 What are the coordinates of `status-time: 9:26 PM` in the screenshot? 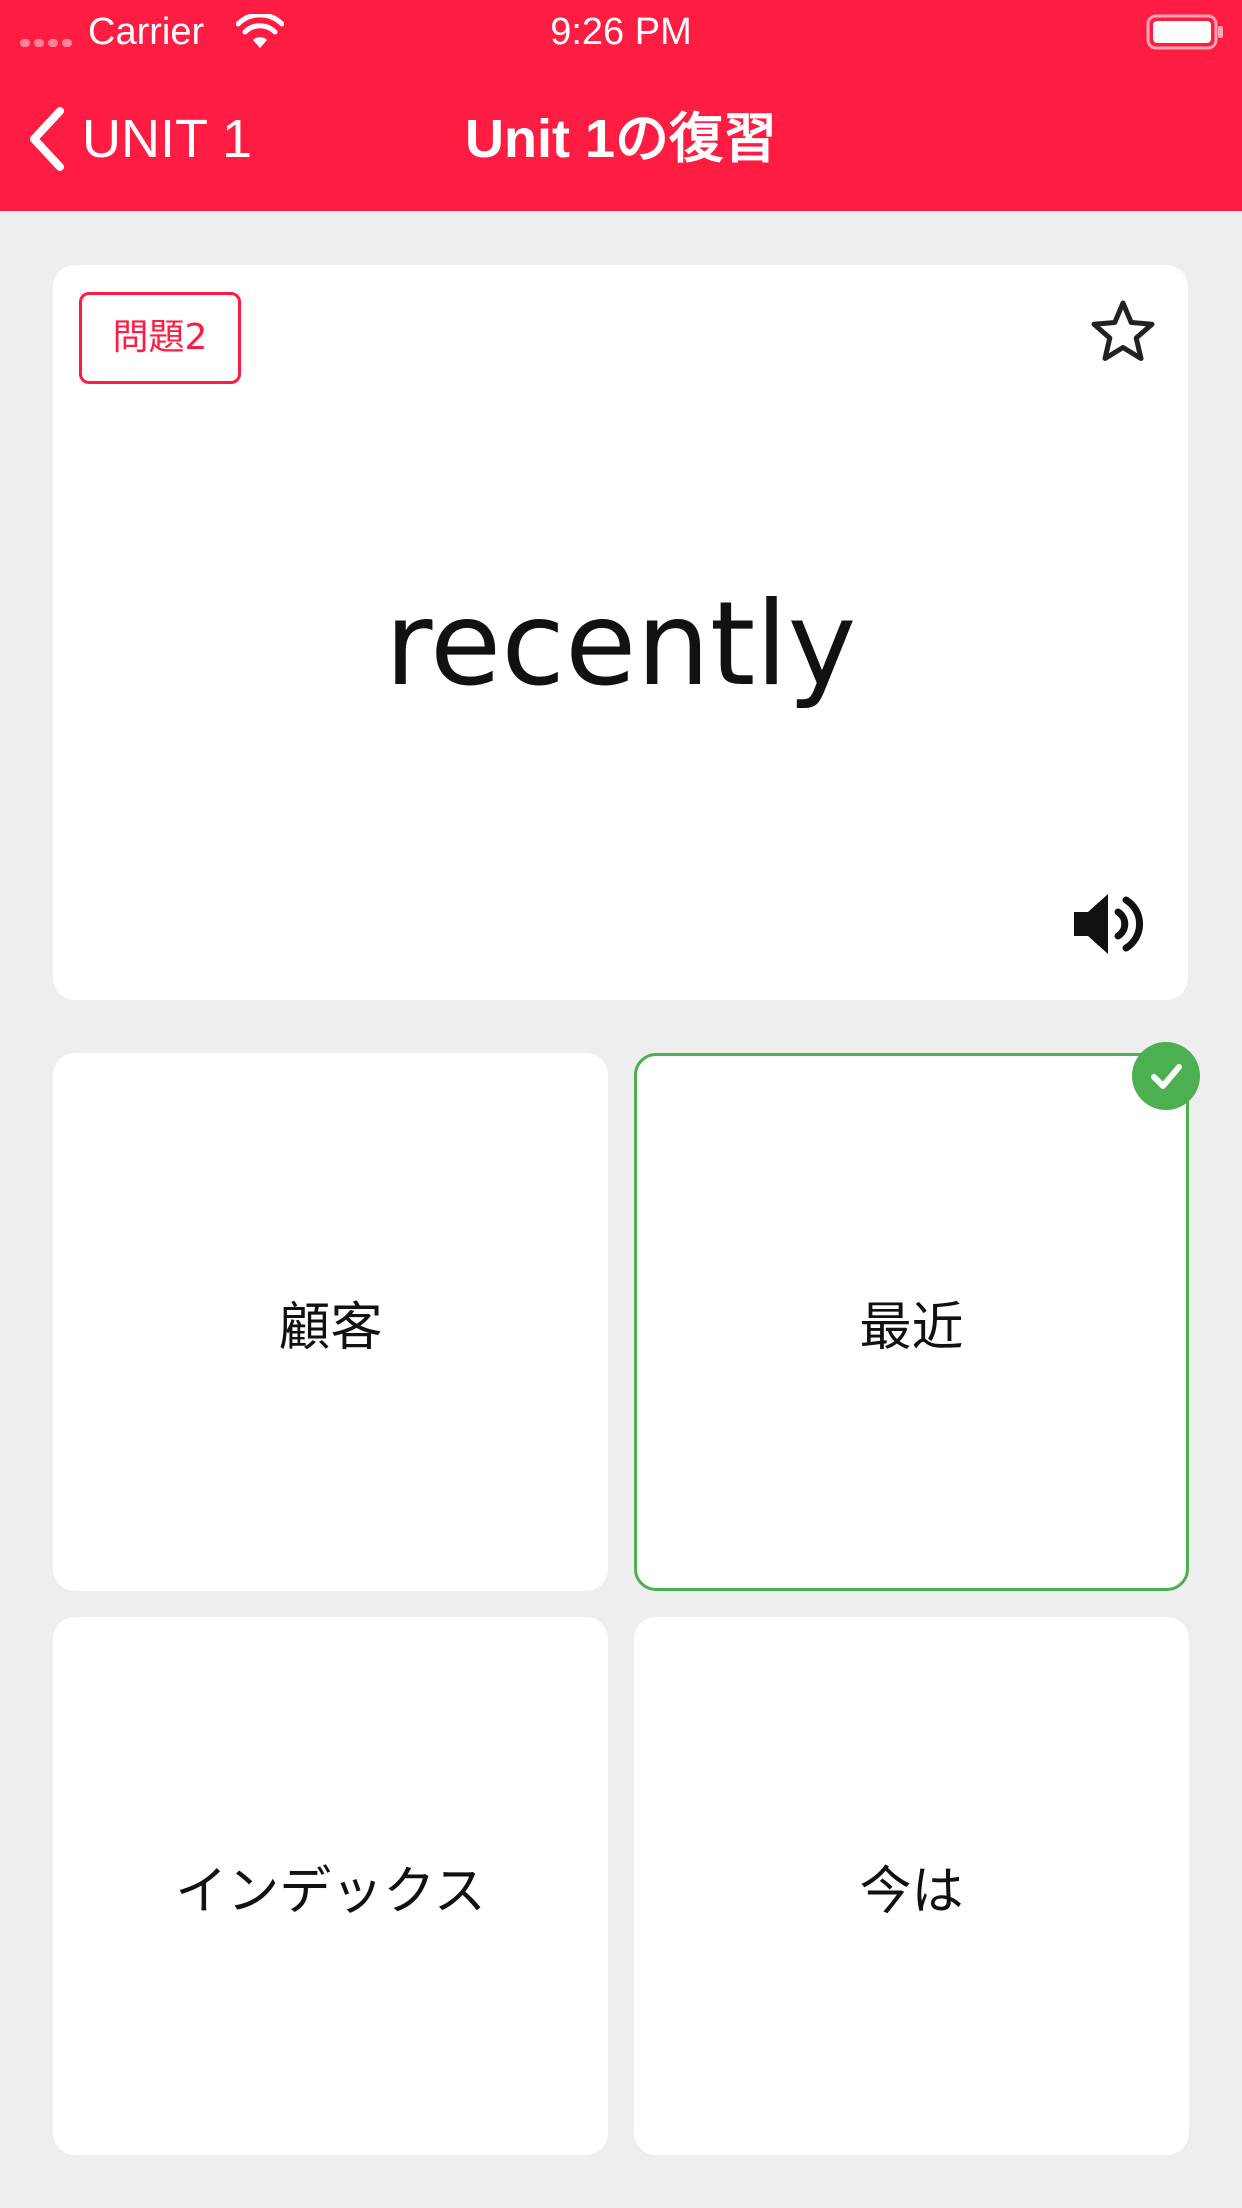 It's located at (621, 32).